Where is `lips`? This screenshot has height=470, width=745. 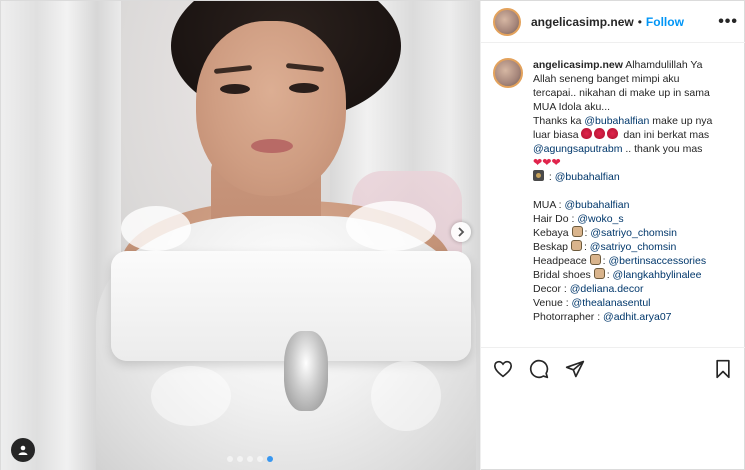
lips is located at coordinates (272, 146).